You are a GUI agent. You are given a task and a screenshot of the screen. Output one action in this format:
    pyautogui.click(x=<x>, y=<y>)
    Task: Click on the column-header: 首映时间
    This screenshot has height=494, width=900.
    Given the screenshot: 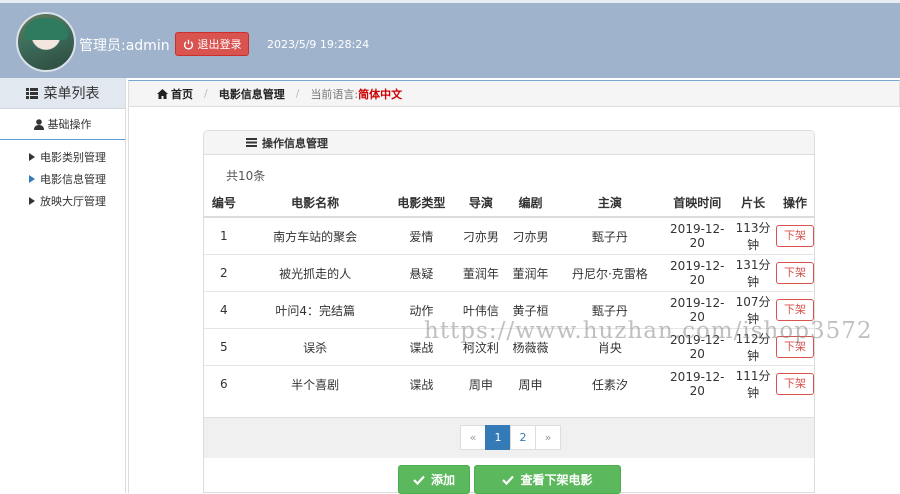 What is the action you would take?
    pyautogui.click(x=697, y=203)
    